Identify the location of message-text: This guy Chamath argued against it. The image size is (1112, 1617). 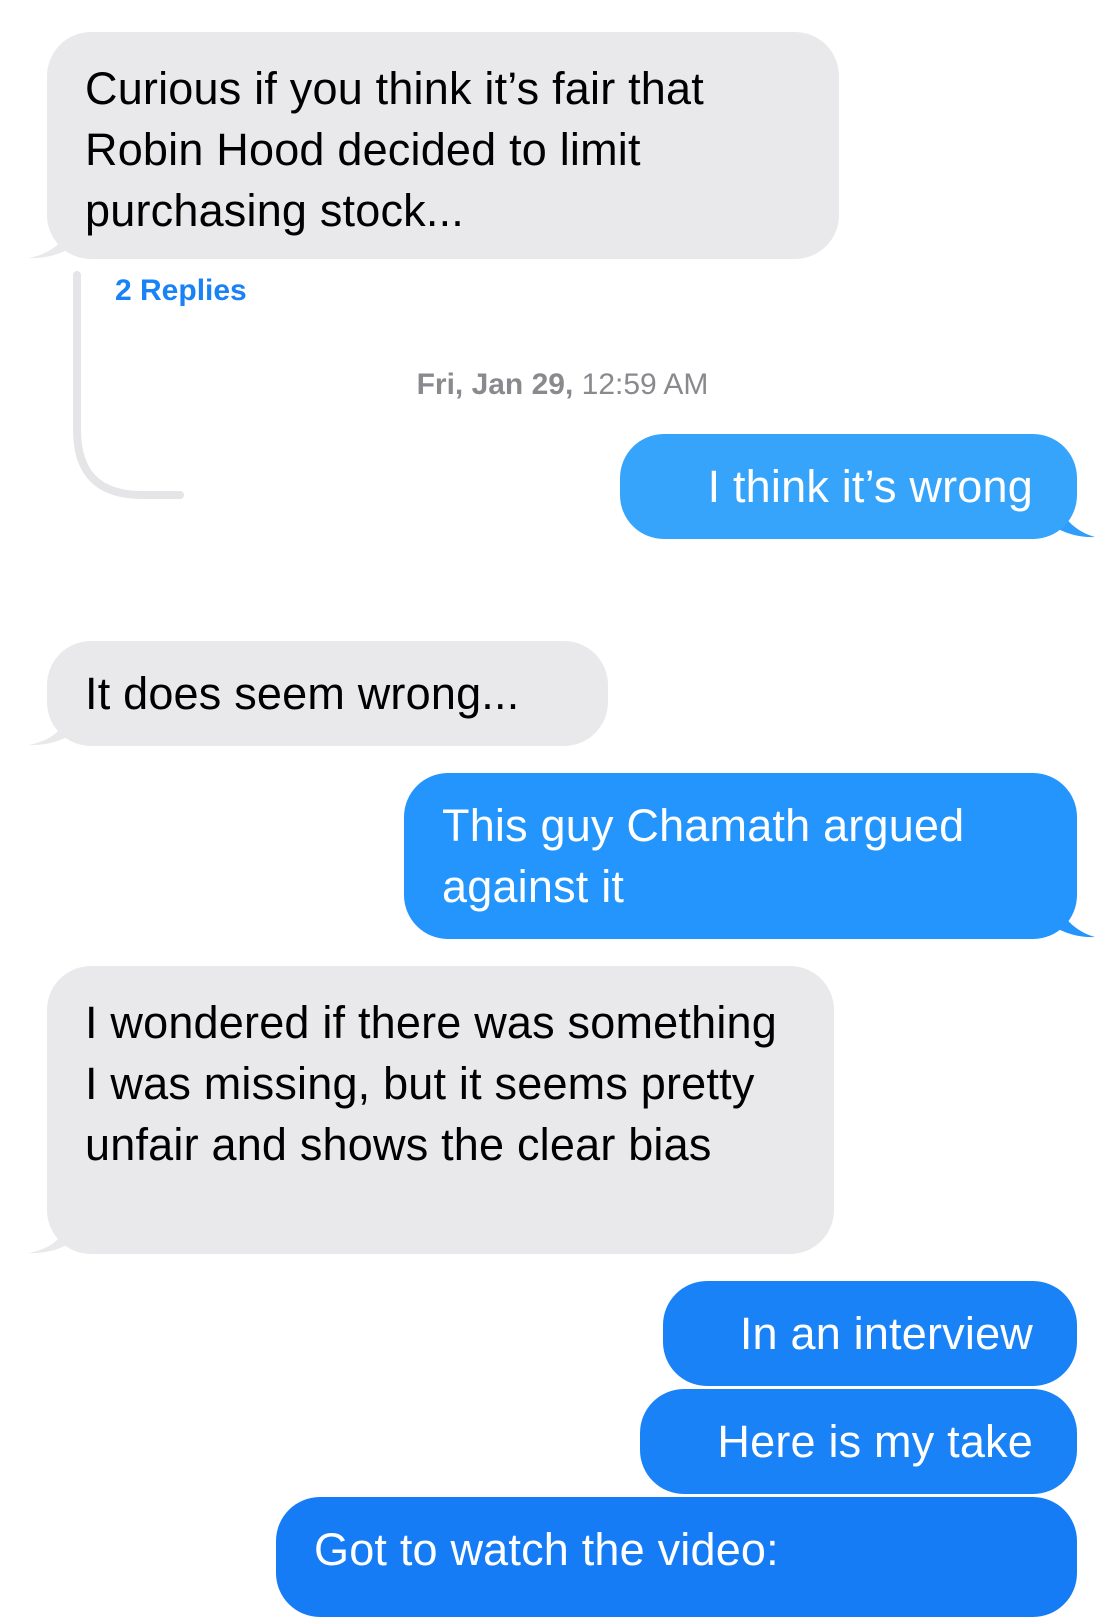
(703, 856).